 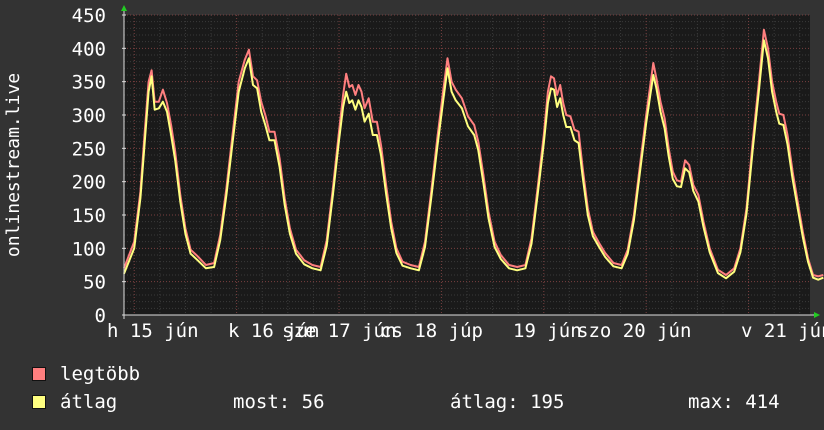 I want to click on y-tick-label: 150, so click(x=89, y=216).